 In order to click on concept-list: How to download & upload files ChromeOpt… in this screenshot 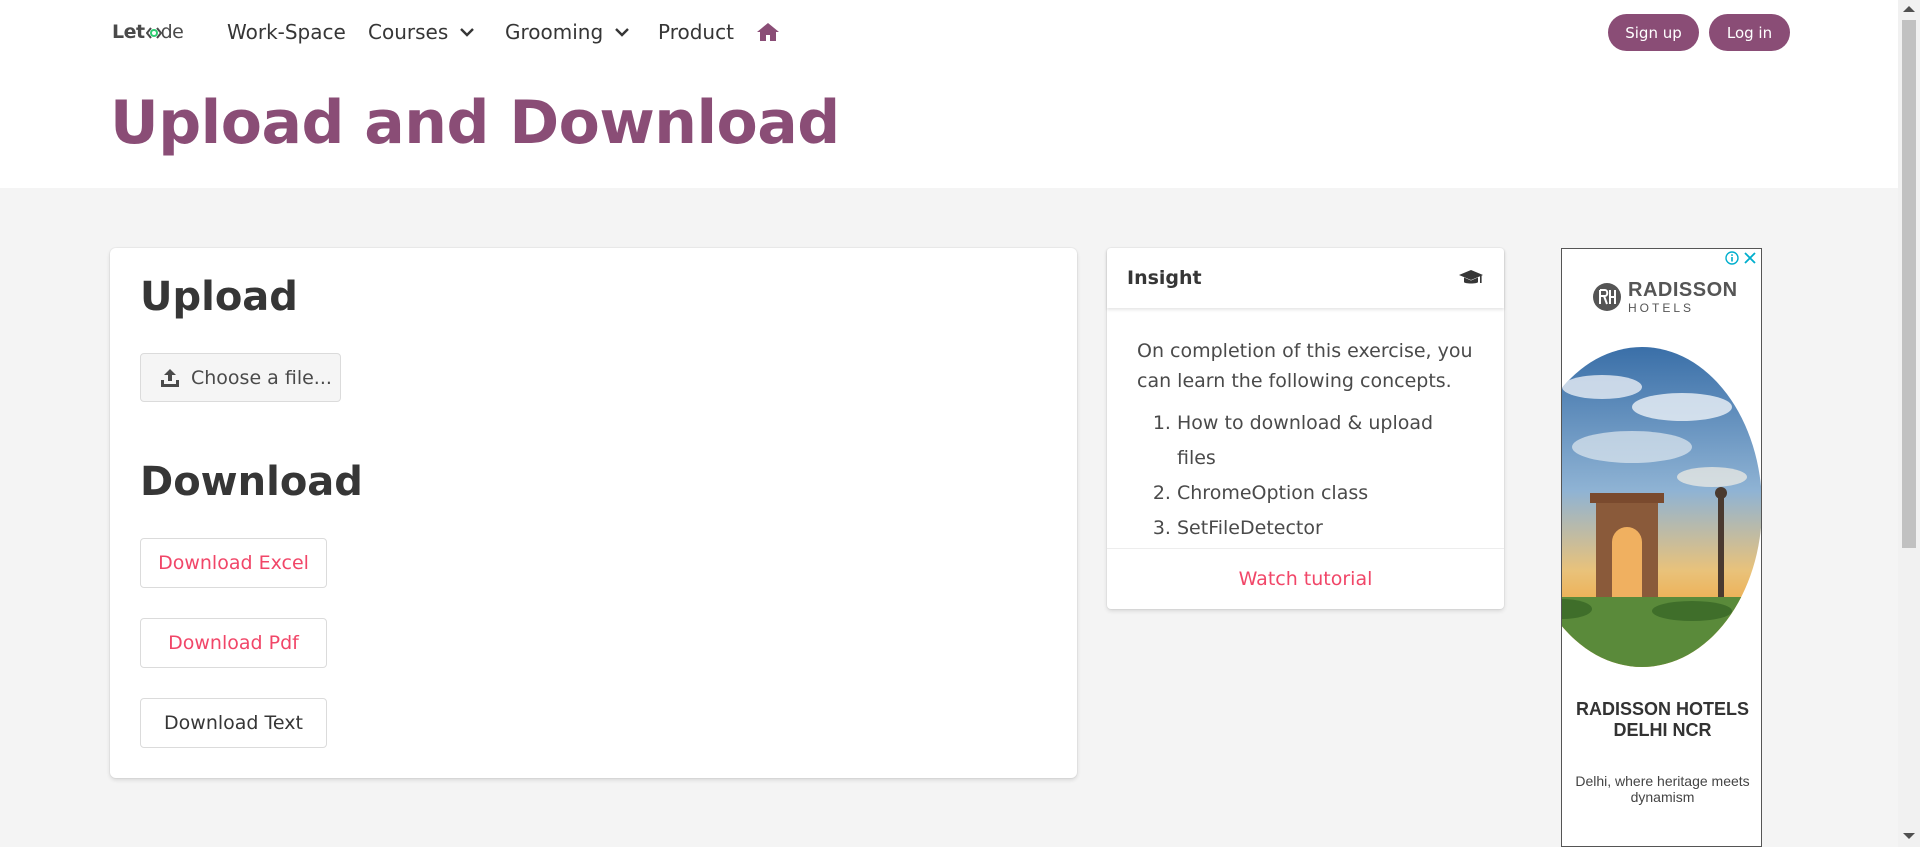, I will do `click(1305, 476)`.